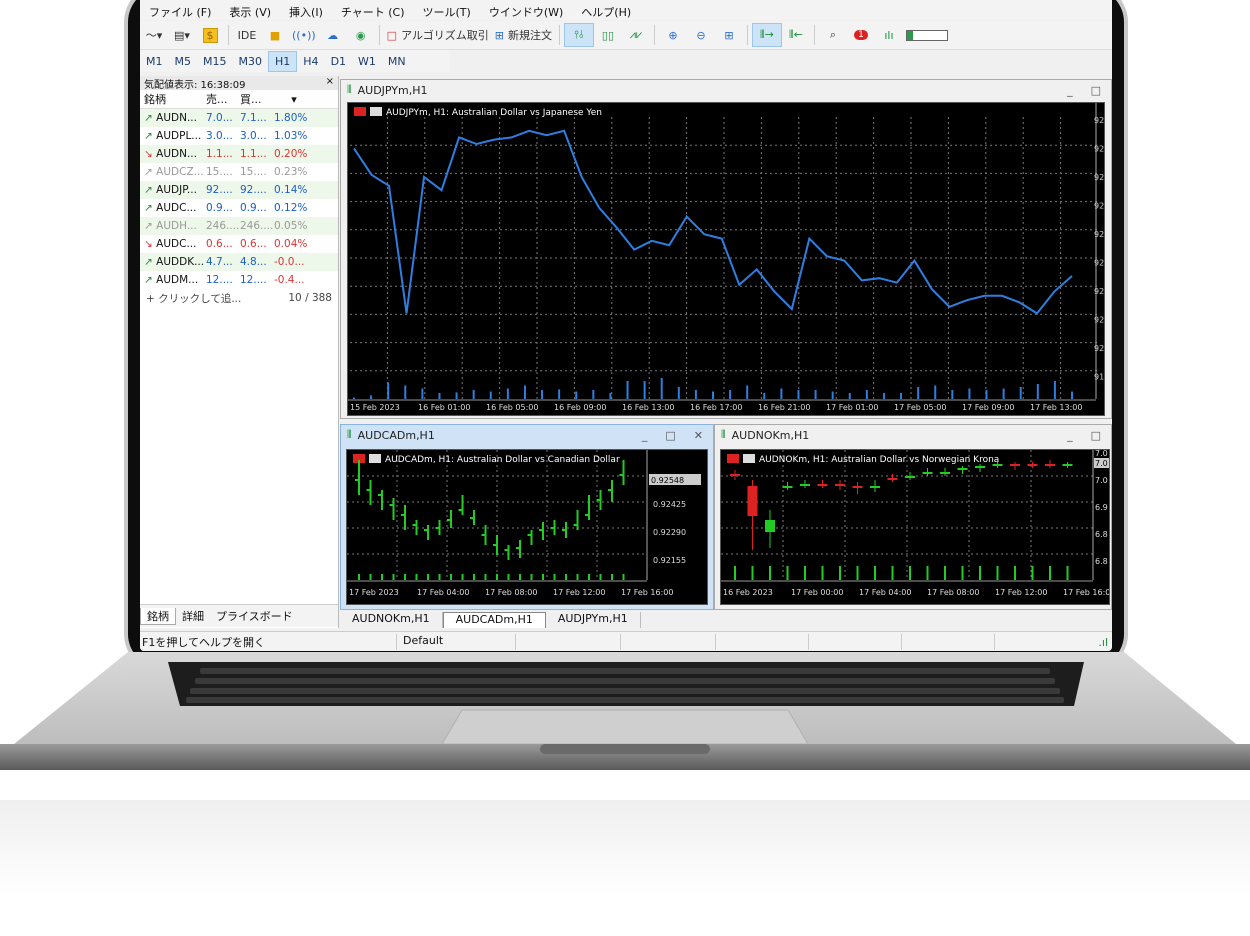  What do you see at coordinates (310, 298) in the screenshot?
I see `symbol-count: 10 / 388` at bounding box center [310, 298].